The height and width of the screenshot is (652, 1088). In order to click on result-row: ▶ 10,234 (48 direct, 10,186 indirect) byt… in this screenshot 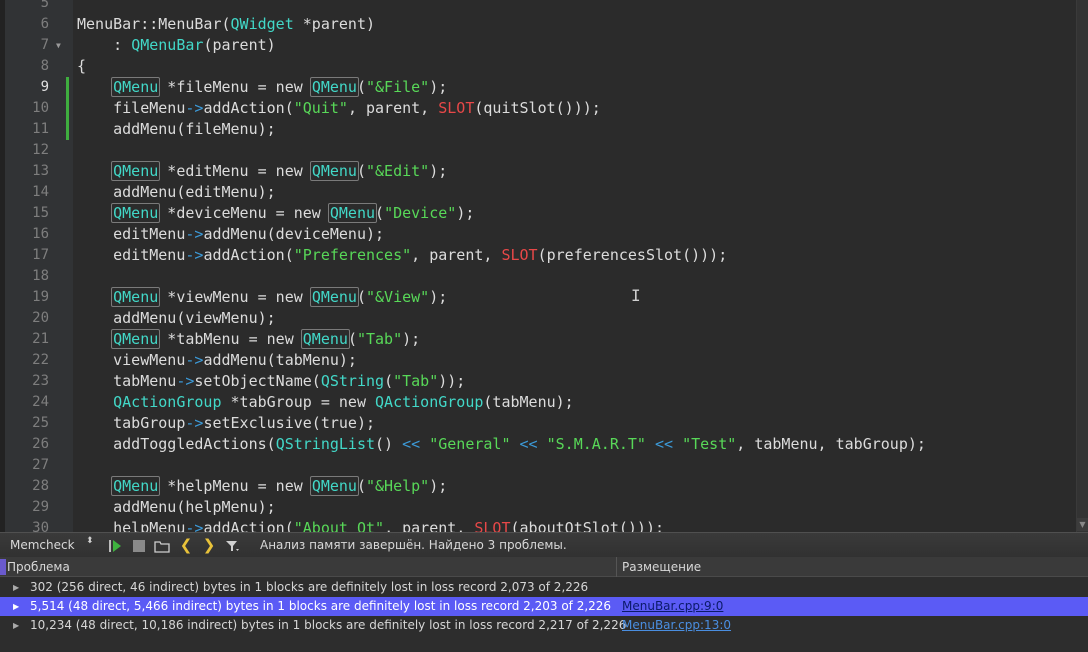, I will do `click(544, 625)`.